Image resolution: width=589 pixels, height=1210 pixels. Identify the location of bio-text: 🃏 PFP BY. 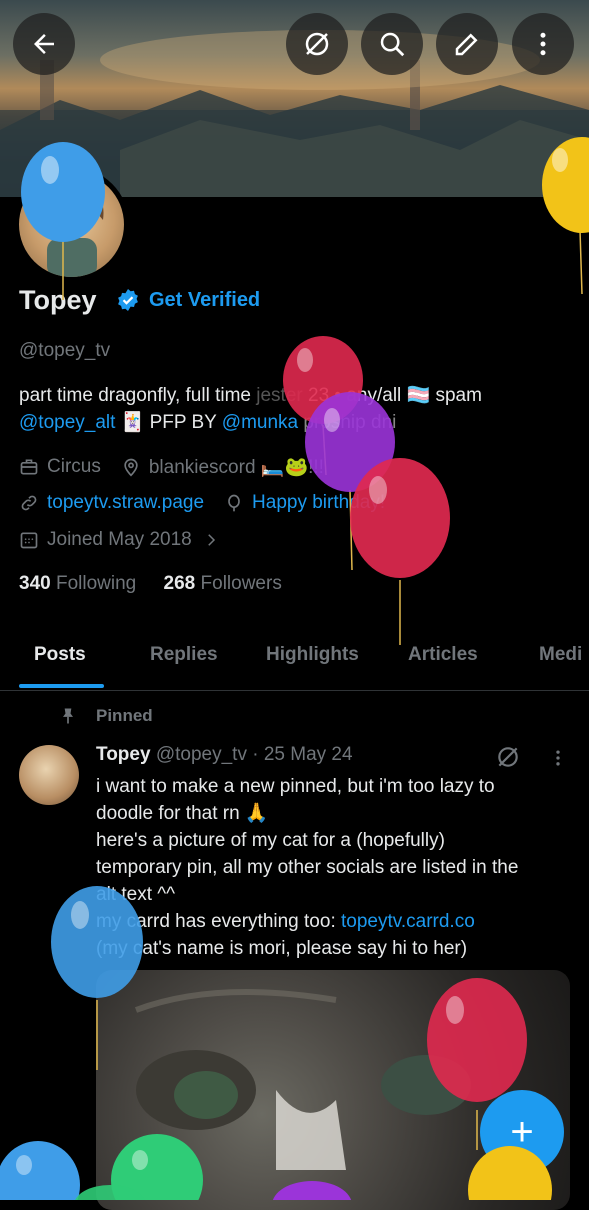
(168, 422).